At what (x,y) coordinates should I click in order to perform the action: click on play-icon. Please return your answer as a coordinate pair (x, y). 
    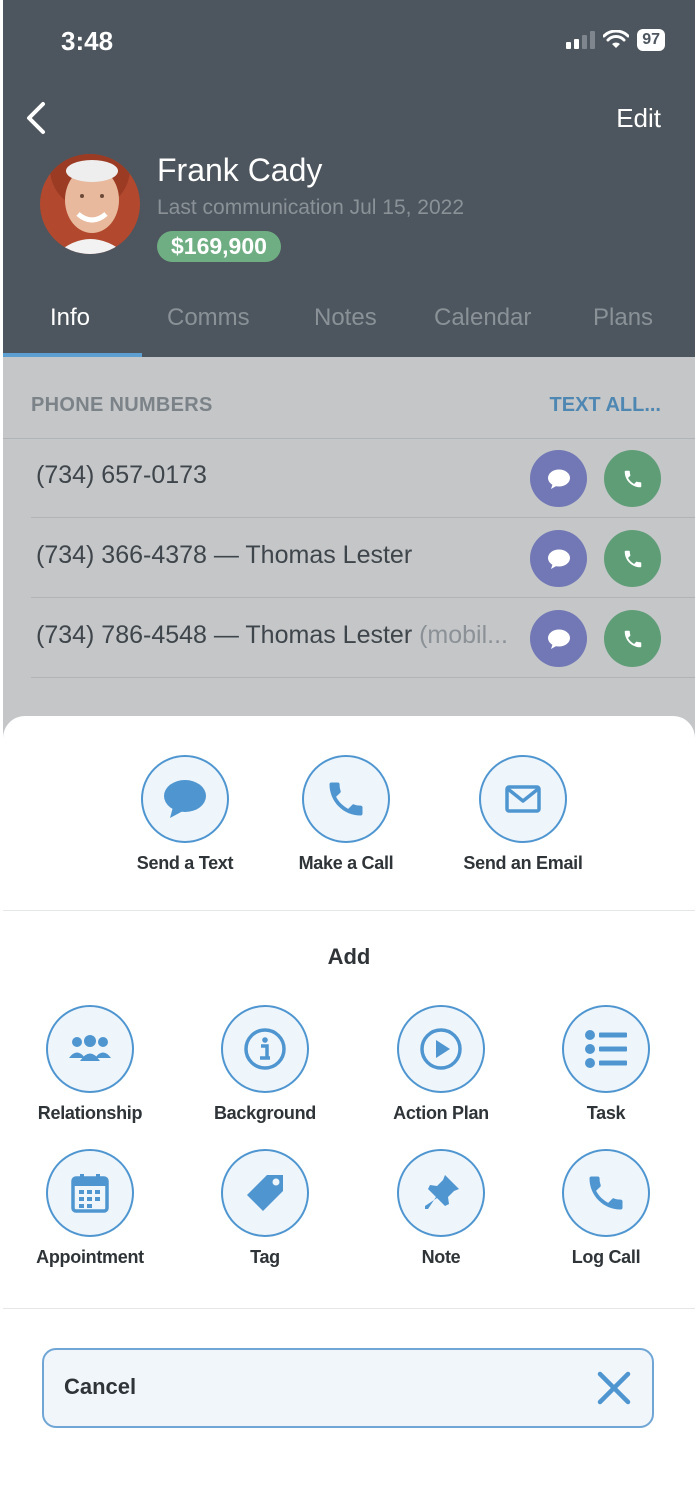
    Looking at the image, I should click on (441, 1049).